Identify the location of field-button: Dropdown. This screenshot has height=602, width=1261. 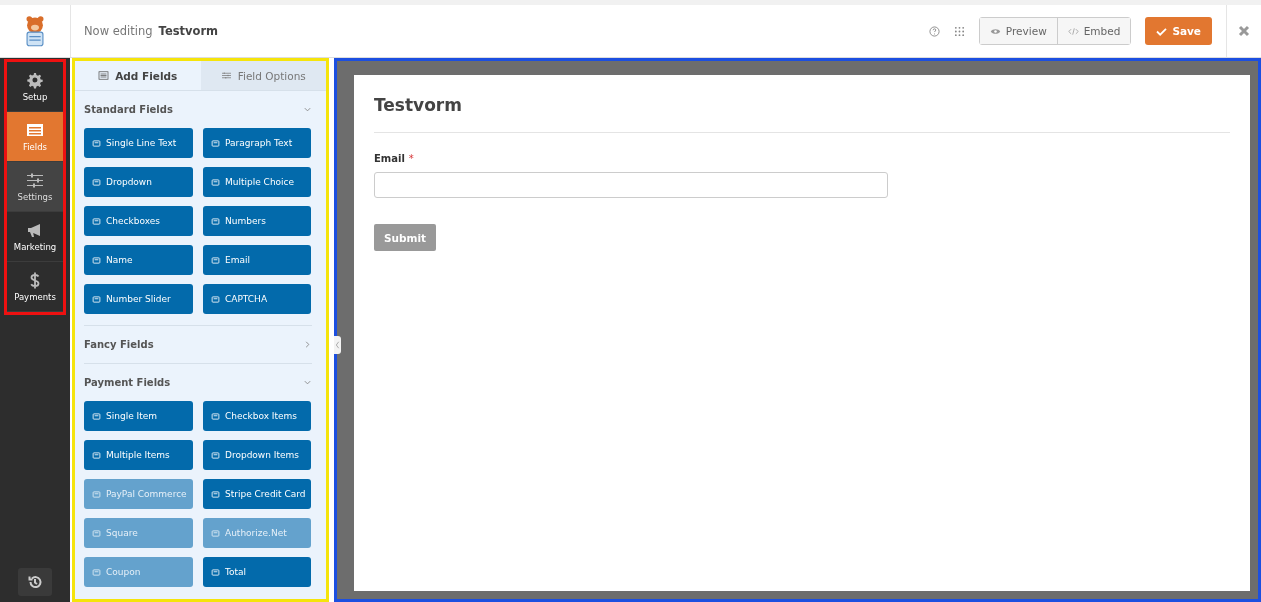
(138, 182).